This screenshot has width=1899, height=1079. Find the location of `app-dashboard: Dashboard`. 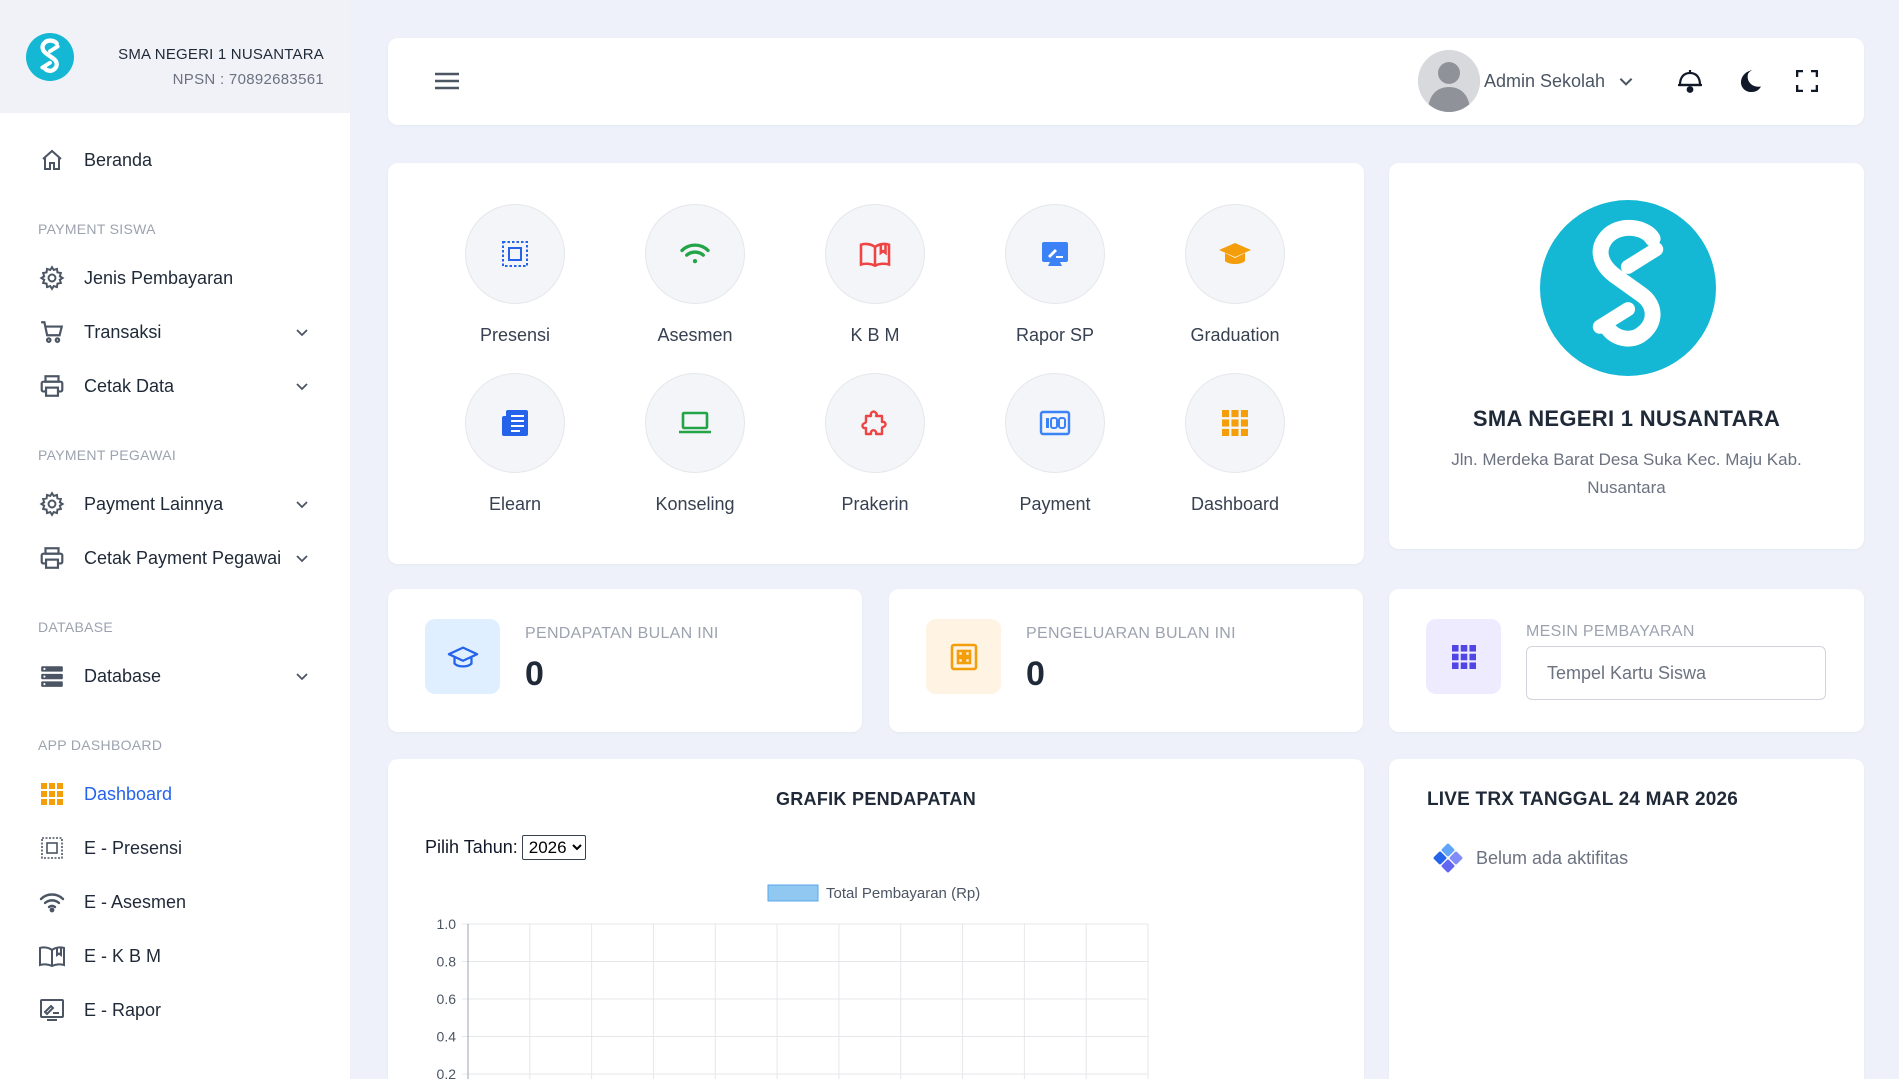

app-dashboard: Dashboard is located at coordinates (1235, 444).